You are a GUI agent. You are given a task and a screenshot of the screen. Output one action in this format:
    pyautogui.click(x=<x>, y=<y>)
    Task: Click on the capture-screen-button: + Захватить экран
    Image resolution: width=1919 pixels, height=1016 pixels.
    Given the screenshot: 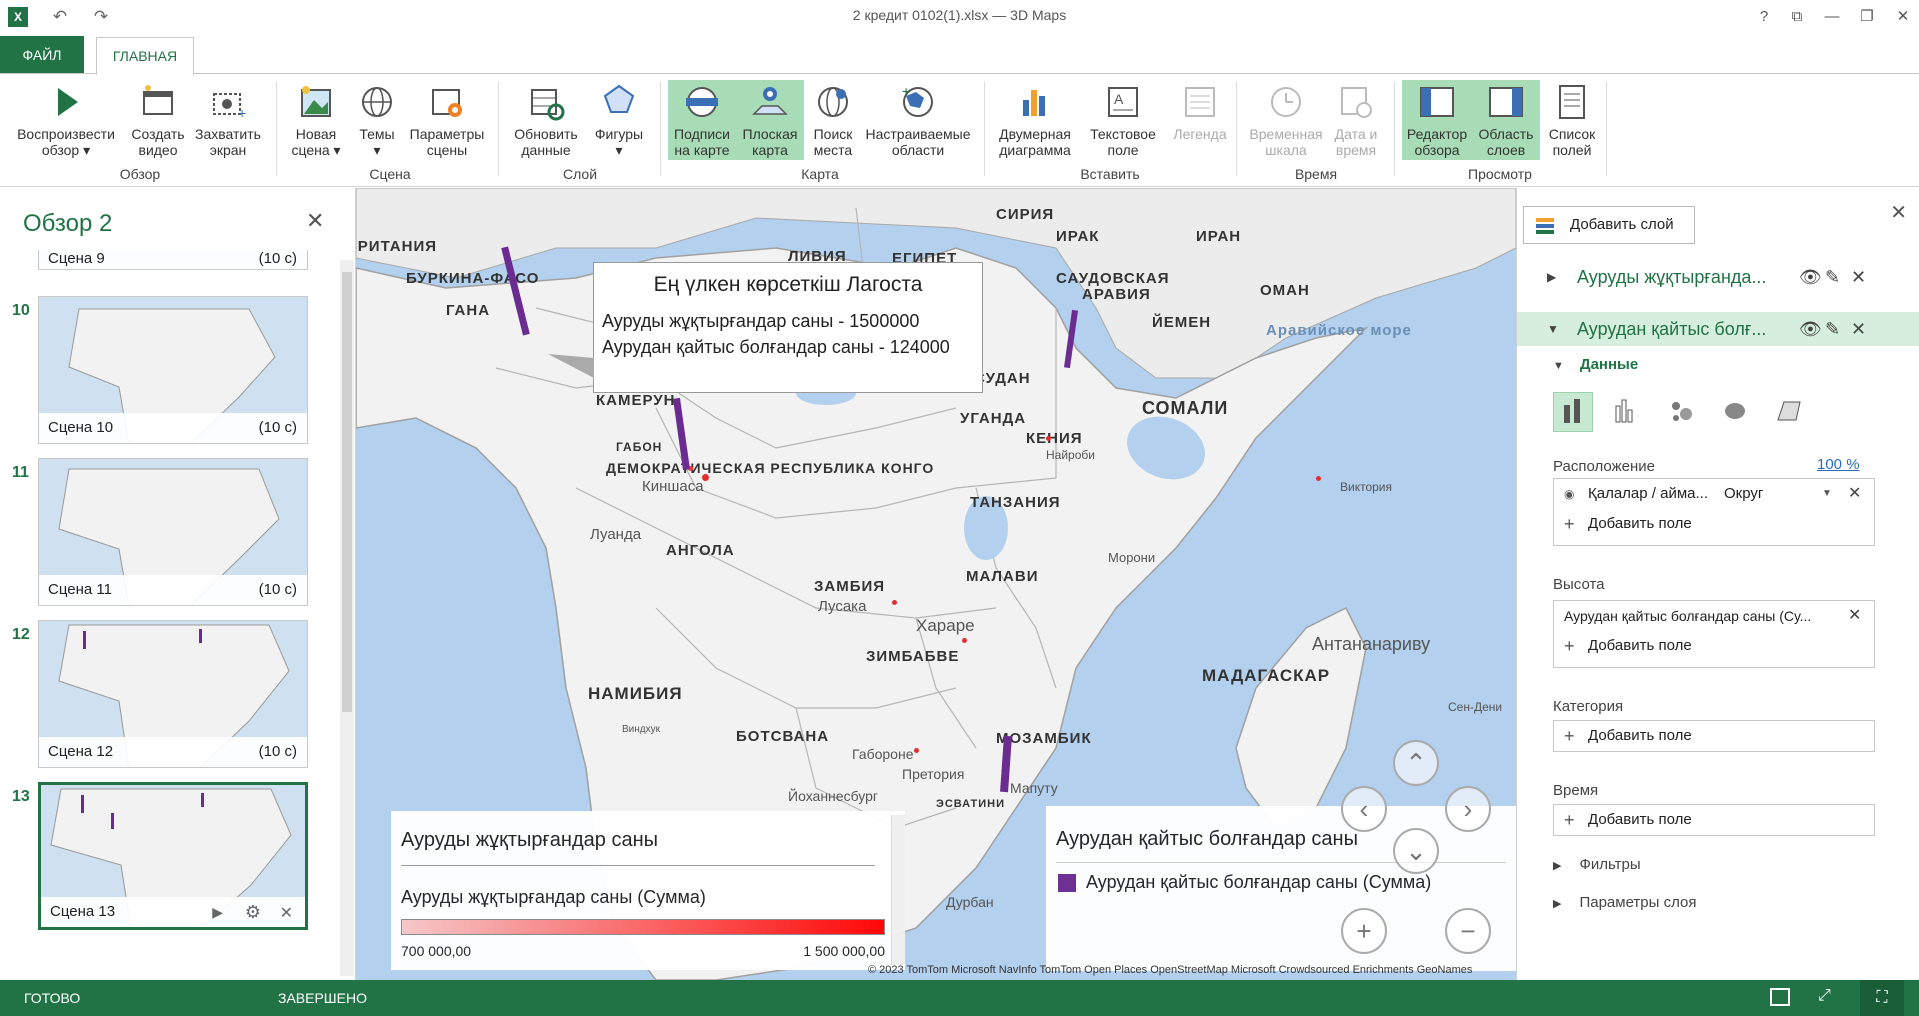 What is the action you would take?
    pyautogui.click(x=228, y=120)
    